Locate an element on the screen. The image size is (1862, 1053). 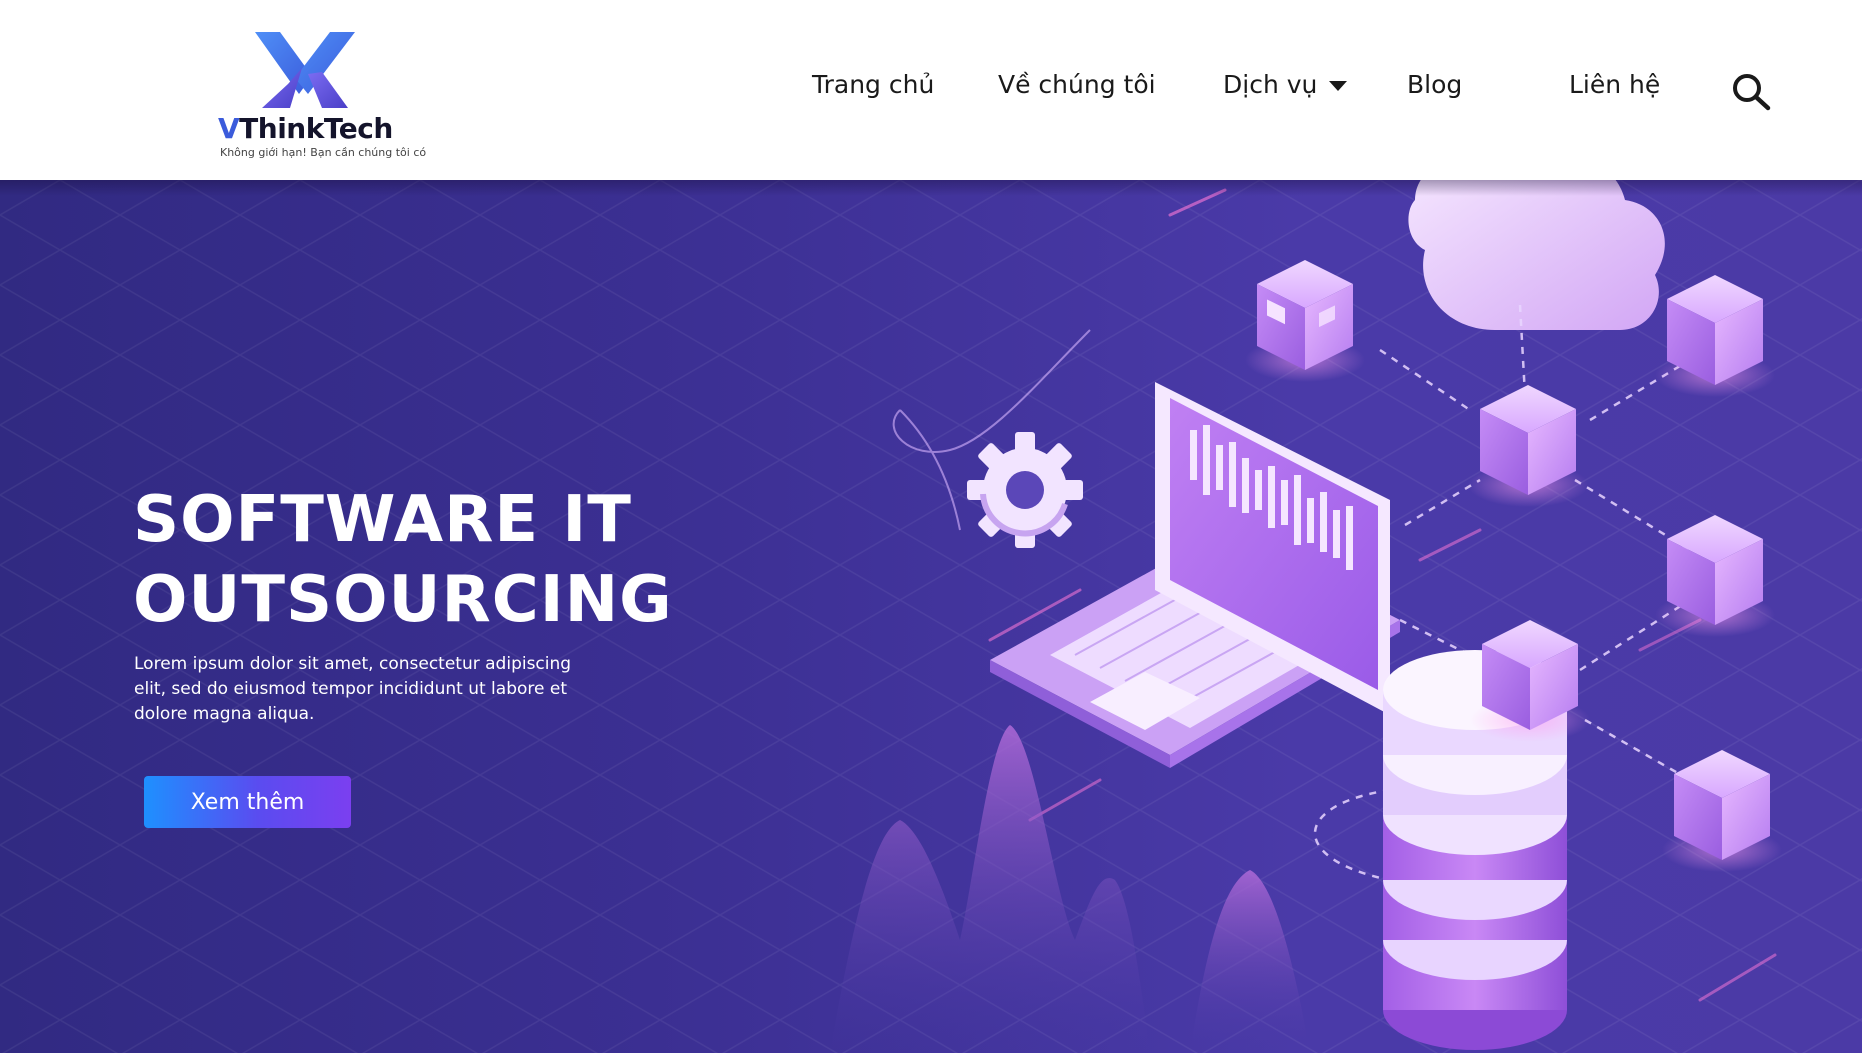
hero-title: SOFTWARE IT OUTSOURCING is located at coordinates (493, 560).